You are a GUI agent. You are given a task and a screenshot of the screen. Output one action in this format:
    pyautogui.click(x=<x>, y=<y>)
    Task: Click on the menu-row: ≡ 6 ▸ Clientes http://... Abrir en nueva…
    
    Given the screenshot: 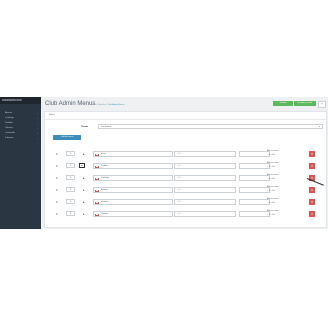 What is the action you would take?
    pyautogui.click(x=189, y=214)
    